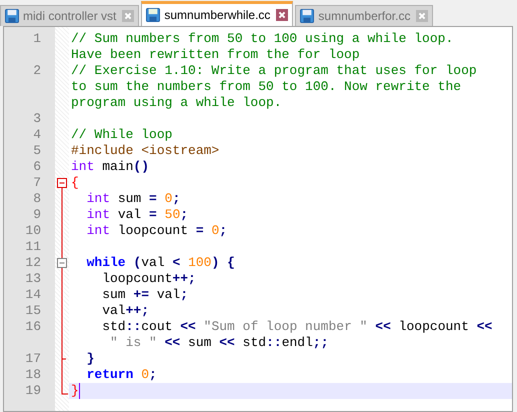 This screenshot has height=412, width=517. What do you see at coordinates (33, 358) in the screenshot?
I see `line-number: 17` at bounding box center [33, 358].